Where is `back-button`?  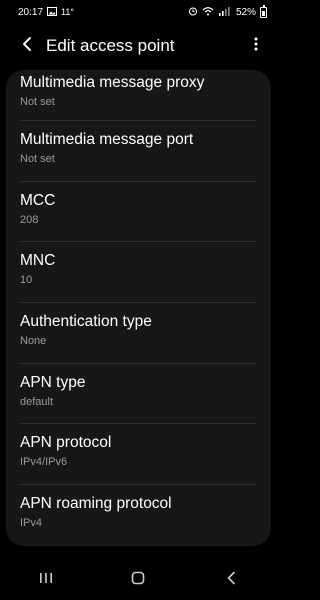
back-button is located at coordinates (27, 46).